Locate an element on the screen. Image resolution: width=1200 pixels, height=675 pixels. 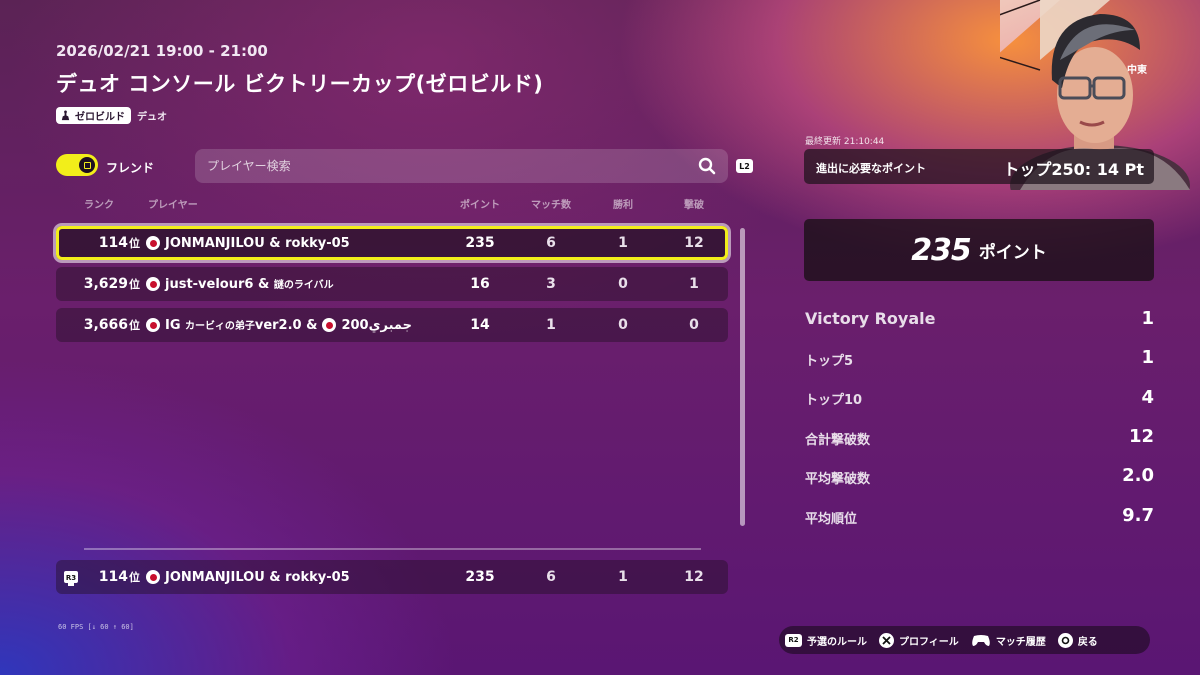
toggle-knob is located at coordinates (87, 165).